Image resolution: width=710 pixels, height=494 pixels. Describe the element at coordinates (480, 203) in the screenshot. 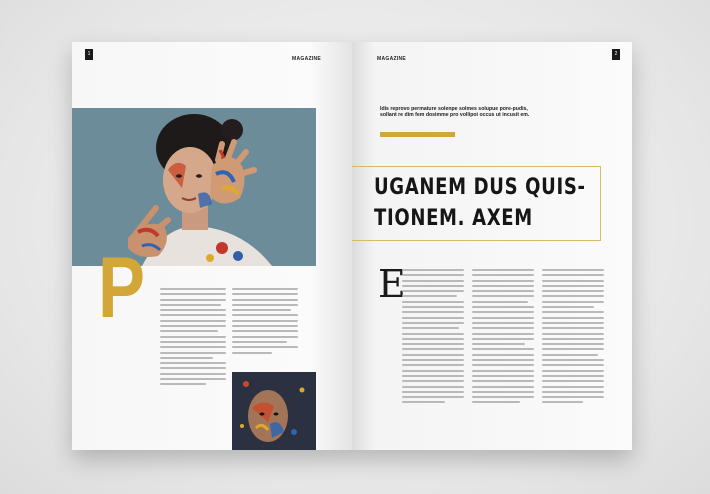

I see `headline: UGANEM DUS QUIS- TIONEM. AXEM` at that location.